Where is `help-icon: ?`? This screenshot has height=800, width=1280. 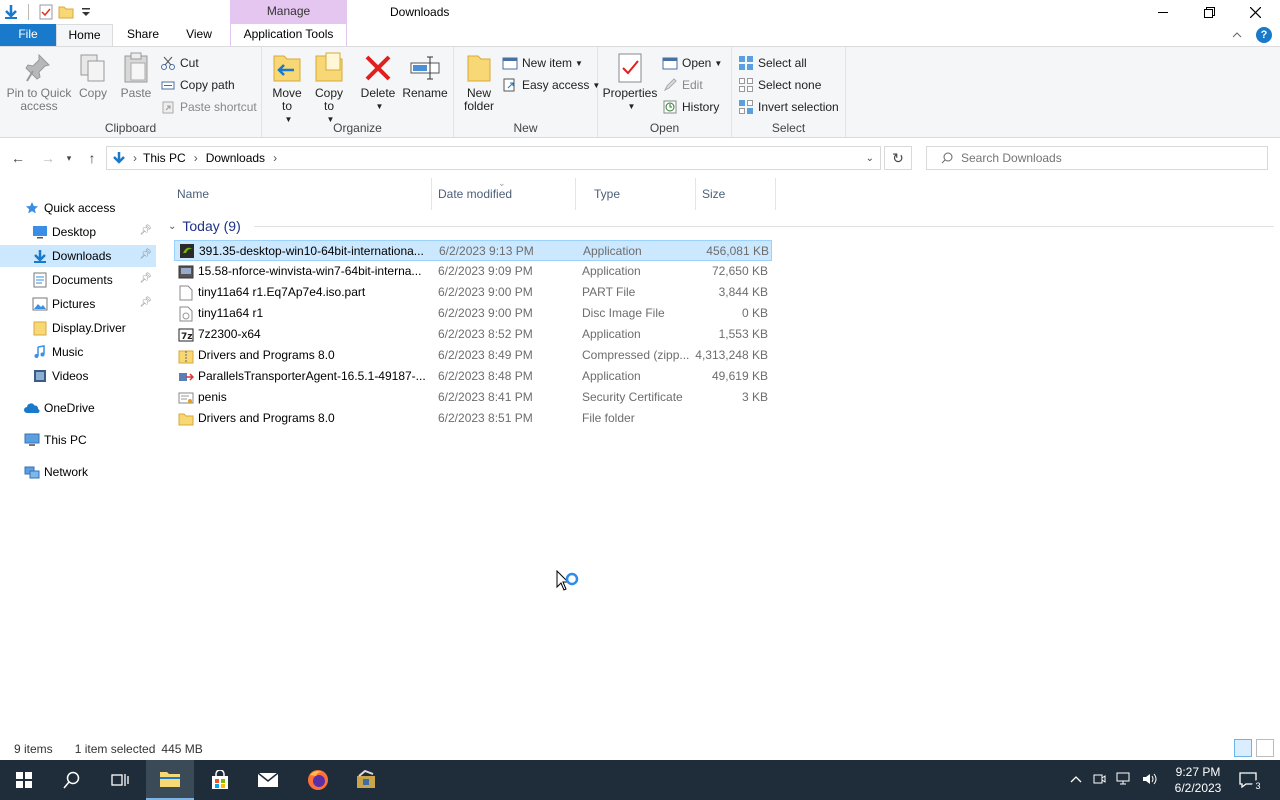
help-icon: ? is located at coordinates (1264, 35).